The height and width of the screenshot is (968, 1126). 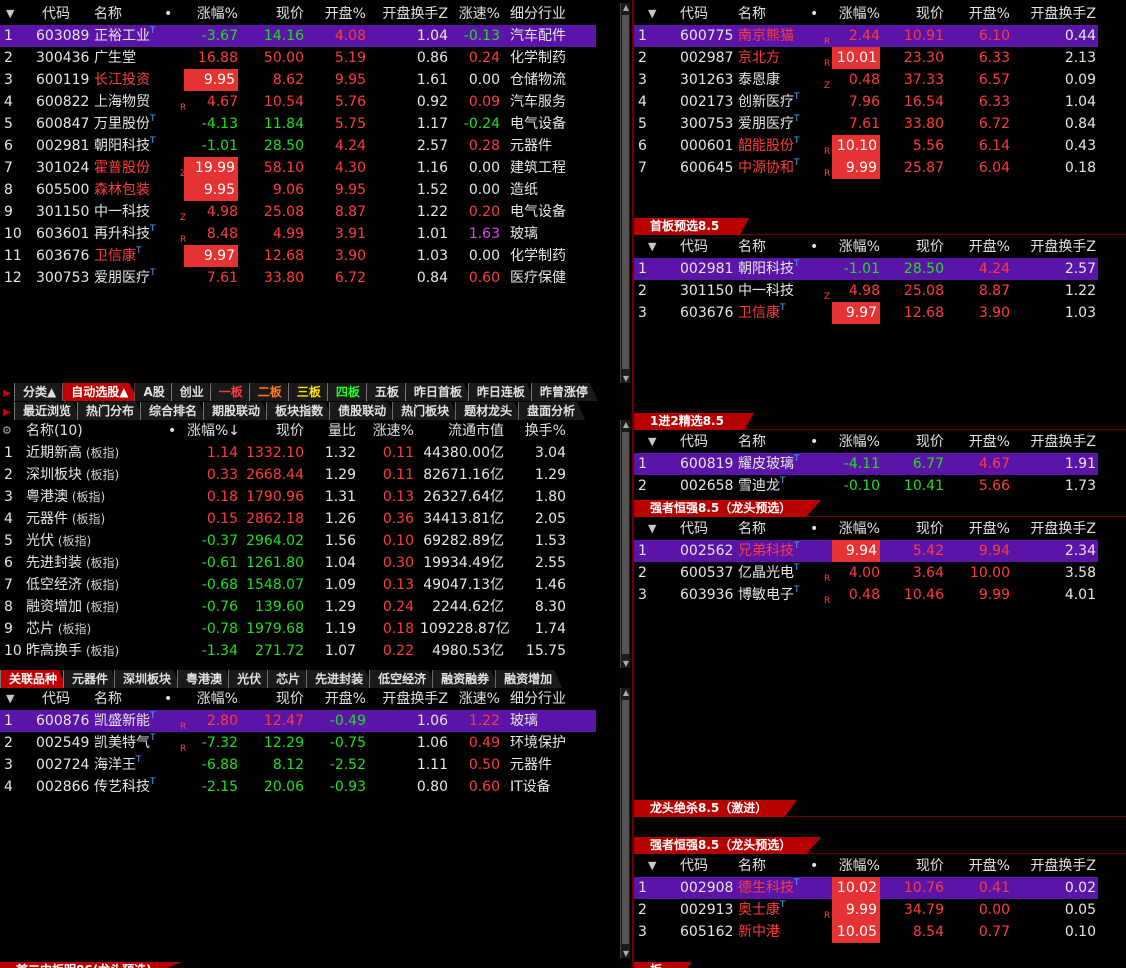 What do you see at coordinates (880, 168) in the screenshot?
I see `table-row: 7 600645 中源协和T R 9.99 25.87 6.04 0.18` at bounding box center [880, 168].